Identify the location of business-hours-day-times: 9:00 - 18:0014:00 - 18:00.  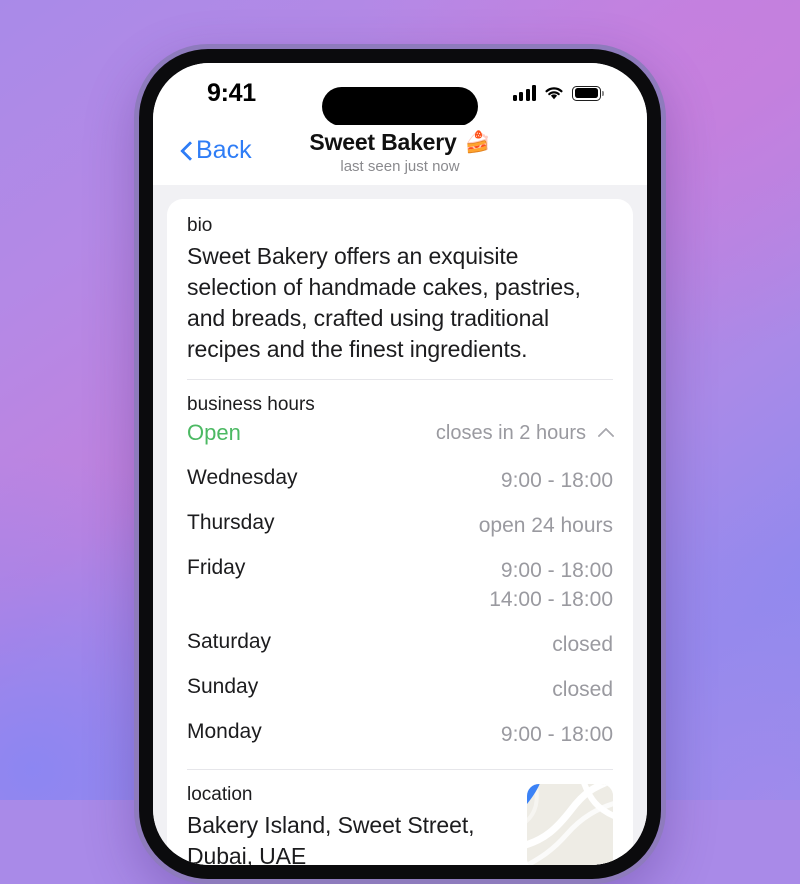
(551, 585).